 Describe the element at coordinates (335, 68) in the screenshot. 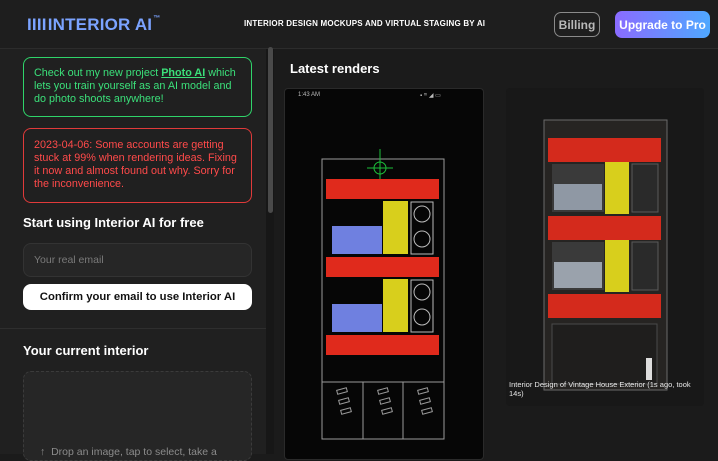

I see `latest-renders-title: Latest renders` at that location.